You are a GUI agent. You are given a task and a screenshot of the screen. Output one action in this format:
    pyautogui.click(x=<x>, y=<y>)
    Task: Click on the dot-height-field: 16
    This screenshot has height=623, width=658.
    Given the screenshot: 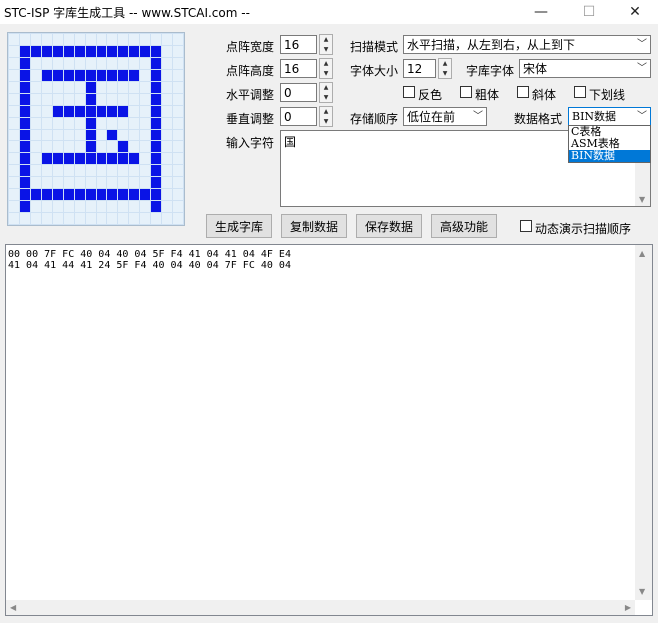 What is the action you would take?
    pyautogui.click(x=298, y=68)
    